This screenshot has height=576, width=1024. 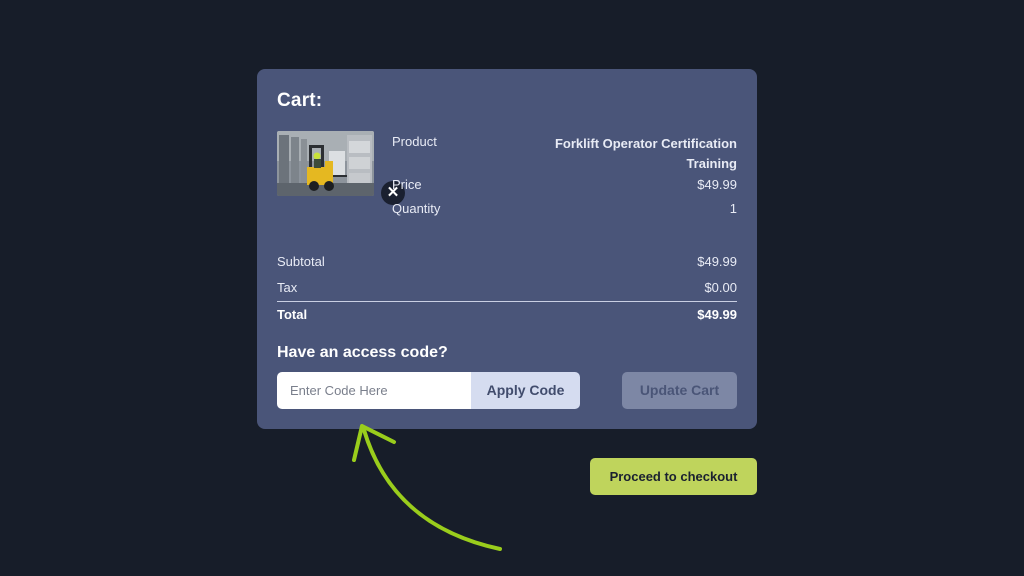 I want to click on product-thumbnail-wrap: ✕, so click(x=341, y=168).